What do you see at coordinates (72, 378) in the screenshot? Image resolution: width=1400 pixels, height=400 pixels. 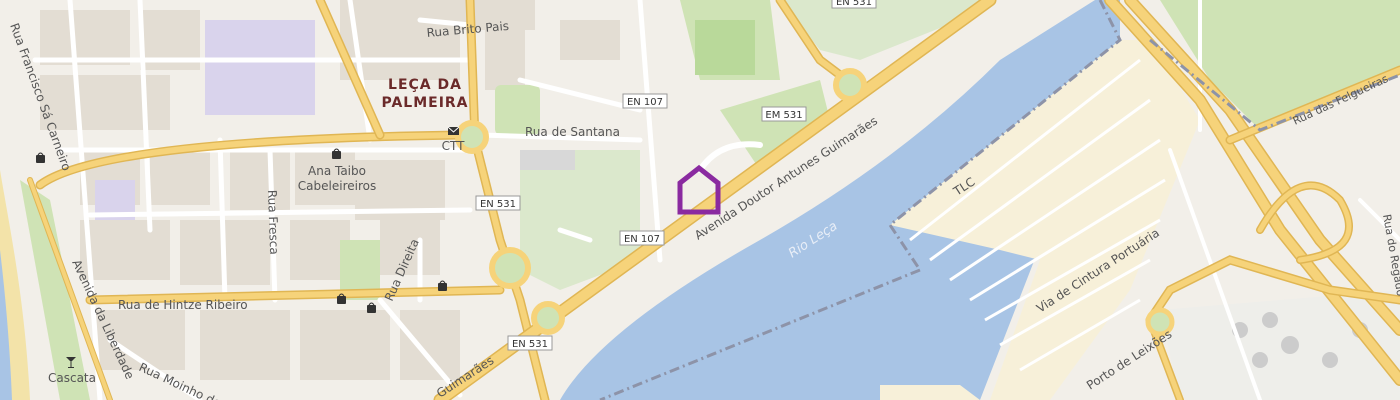 I see `poi-label-cascata: Cascata` at bounding box center [72, 378].